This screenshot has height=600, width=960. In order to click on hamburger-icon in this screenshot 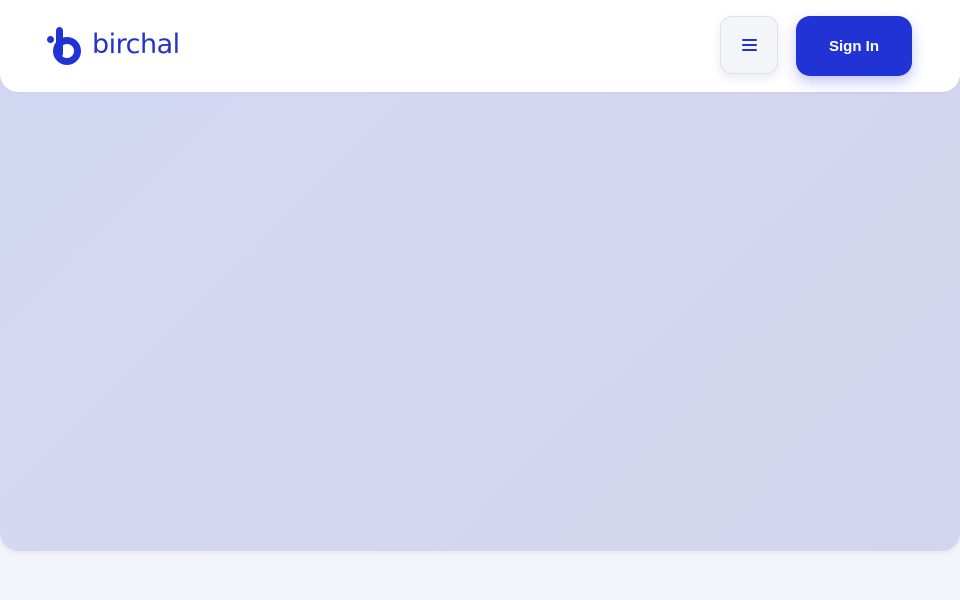, I will do `click(749, 45)`.